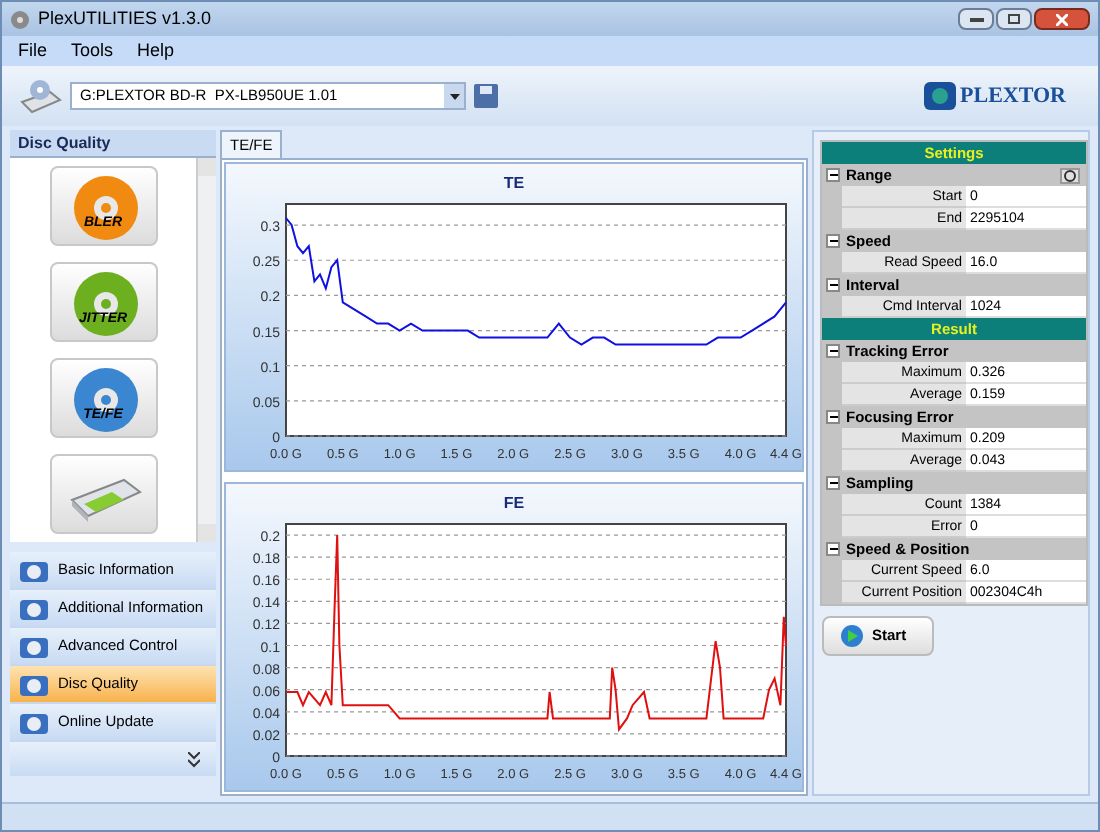 The image size is (1100, 832). Describe the element at coordinates (514, 504) in the screenshot. I see `chart-title: FE` at that location.